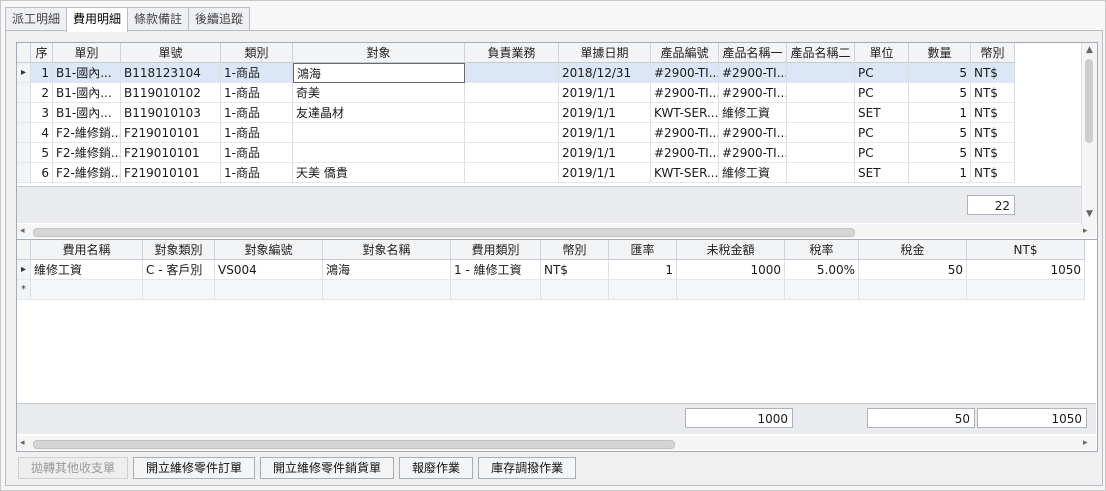 This screenshot has height=491, width=1106. Describe the element at coordinates (436, 468) in the screenshot. I see `scrap-operation-button: 報廢作業` at that location.